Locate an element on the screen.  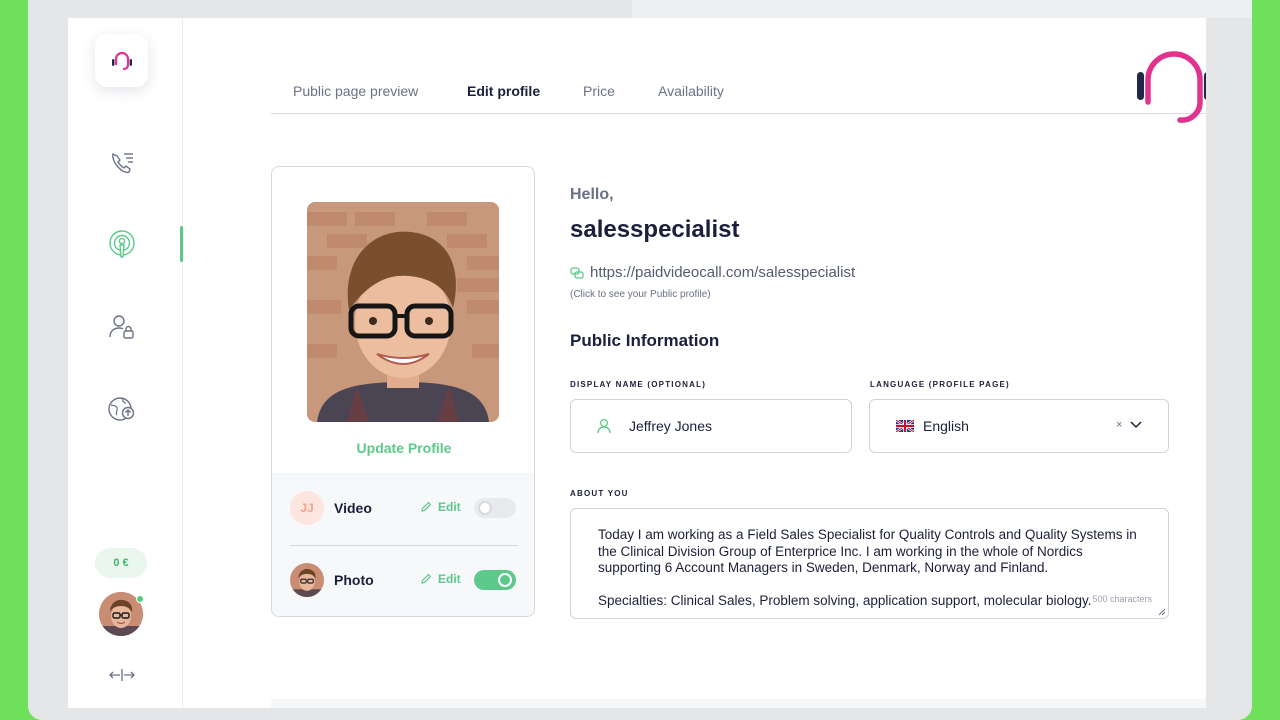
photo-edit-label: Edit is located at coordinates (449, 579).